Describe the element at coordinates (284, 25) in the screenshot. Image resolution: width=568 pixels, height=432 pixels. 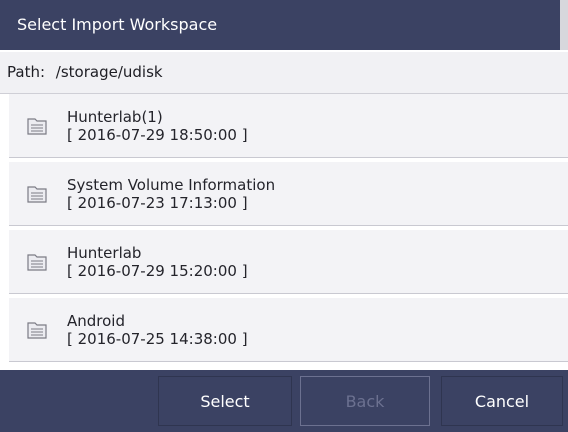
I see `dialog-title: Select Import Workspace` at that location.